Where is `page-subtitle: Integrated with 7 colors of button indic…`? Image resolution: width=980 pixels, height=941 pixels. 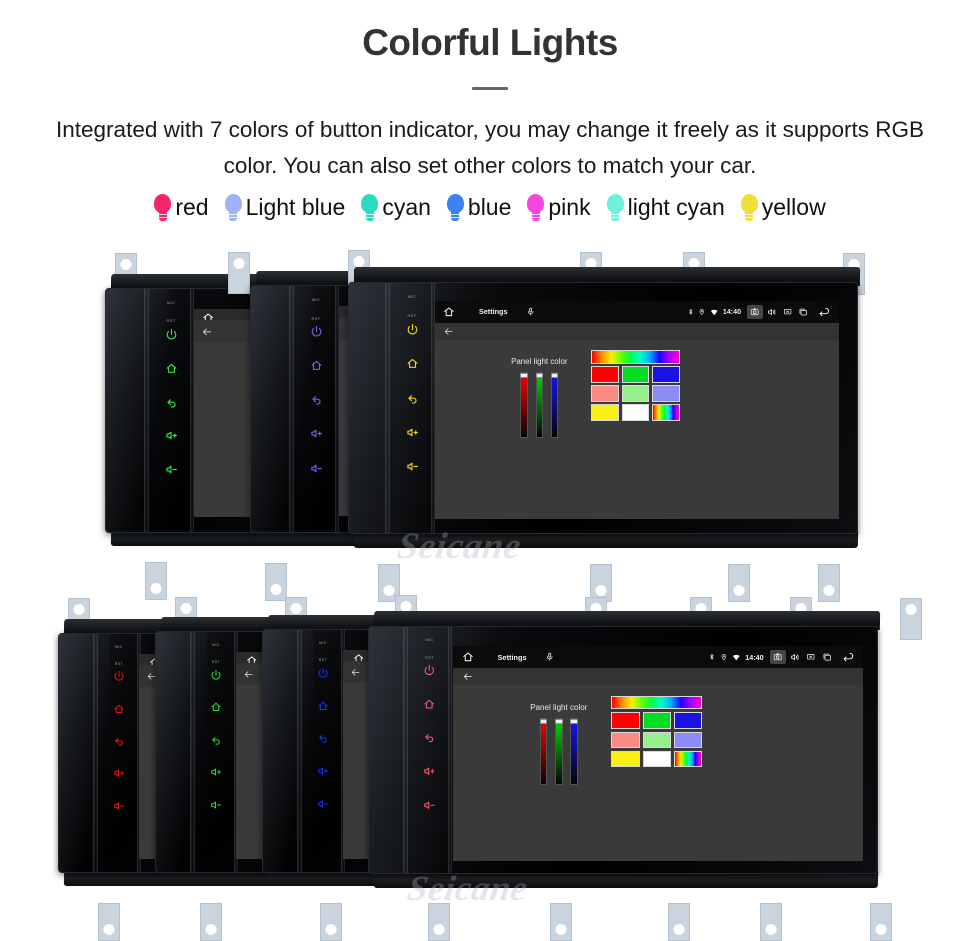 page-subtitle: Integrated with 7 colors of button indic… is located at coordinates (490, 147).